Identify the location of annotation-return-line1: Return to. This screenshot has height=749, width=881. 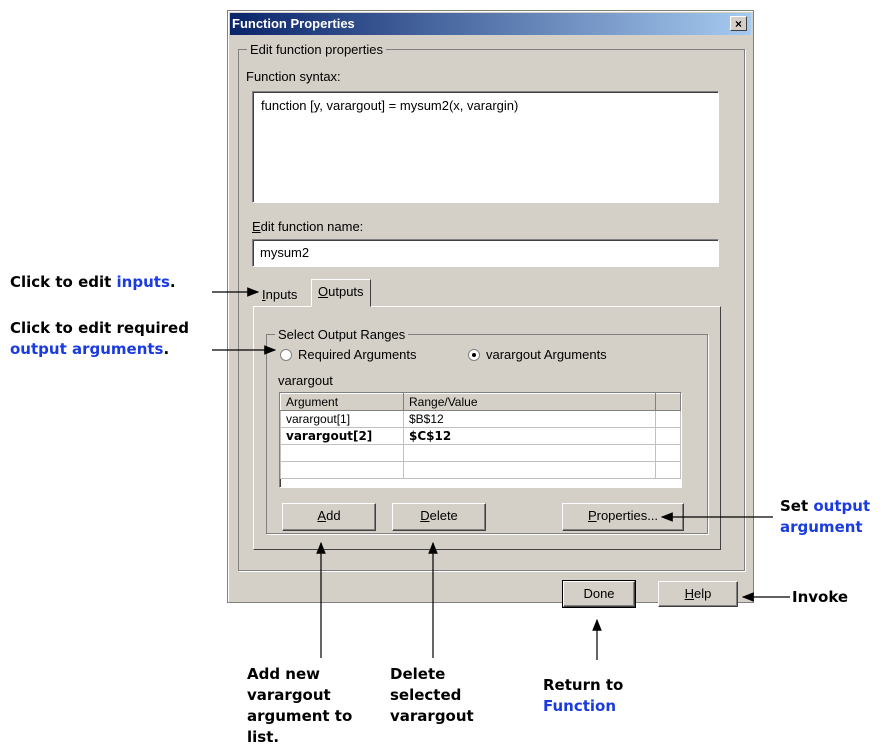
(583, 685).